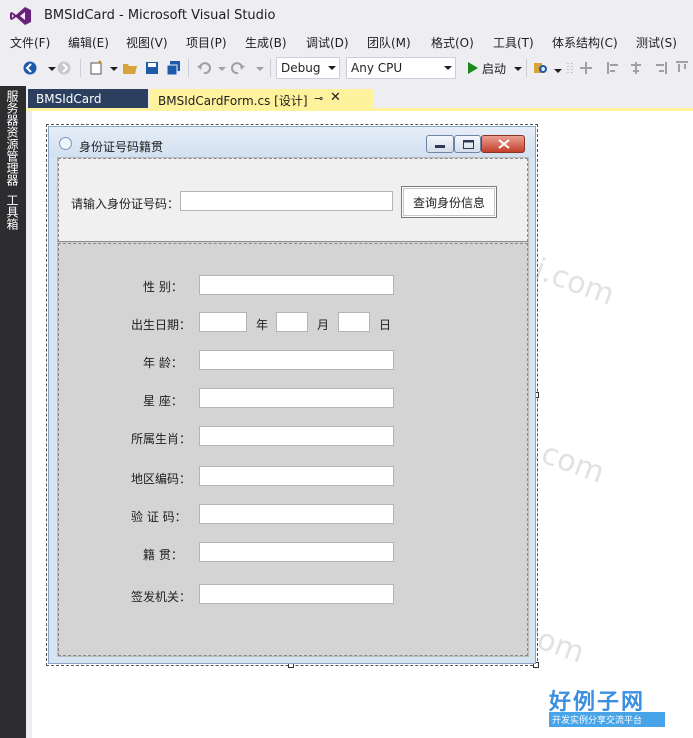  I want to click on close-icon: ✕, so click(335, 97).